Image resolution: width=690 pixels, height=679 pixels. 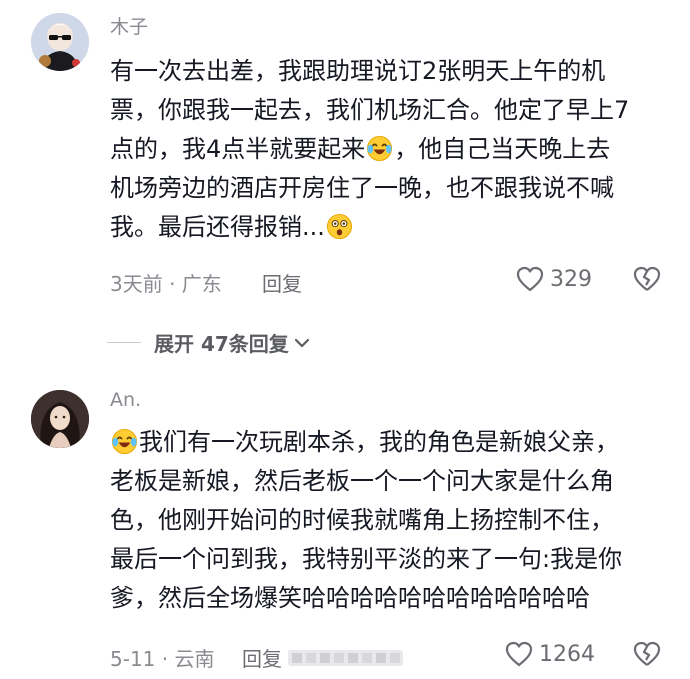 What do you see at coordinates (502, 149) in the screenshot?
I see `comment-text-segment: ，他自己当天晚上去` at bounding box center [502, 149].